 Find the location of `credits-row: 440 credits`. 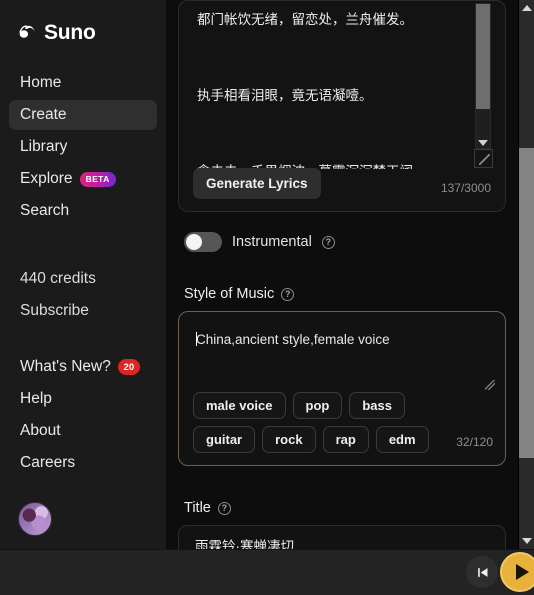

credits-row: 440 credits is located at coordinates (83, 279).